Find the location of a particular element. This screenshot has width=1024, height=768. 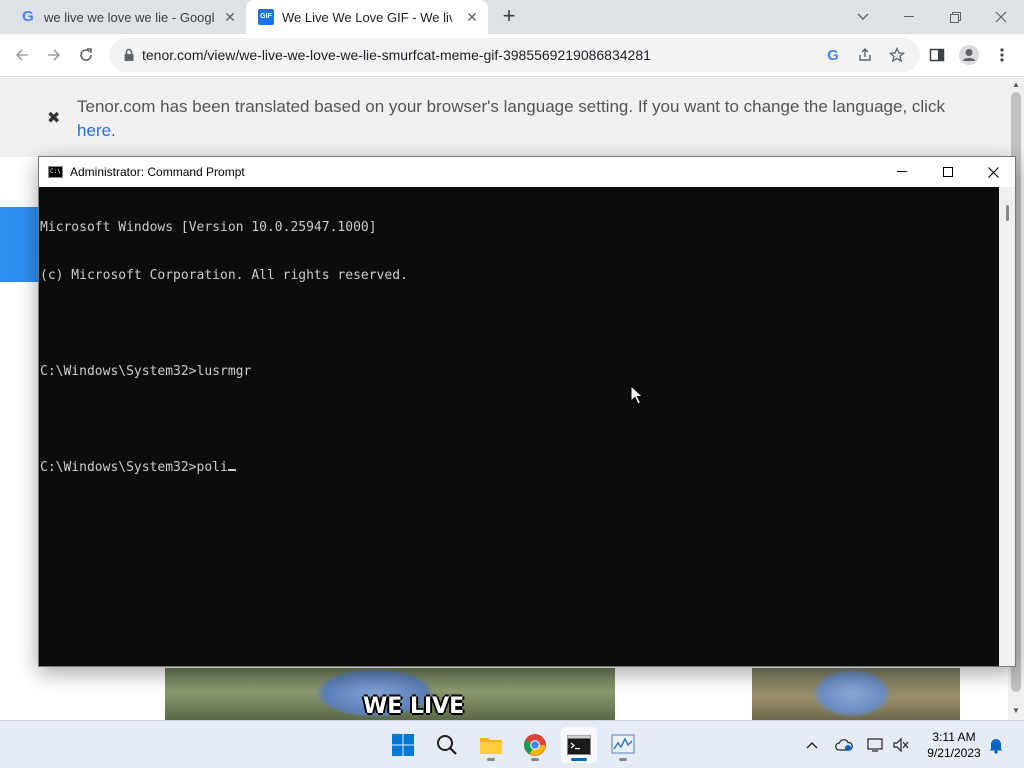

tab-tenor: GIF We Live We Love GIF - We live W ✕ is located at coordinates (367, 17).